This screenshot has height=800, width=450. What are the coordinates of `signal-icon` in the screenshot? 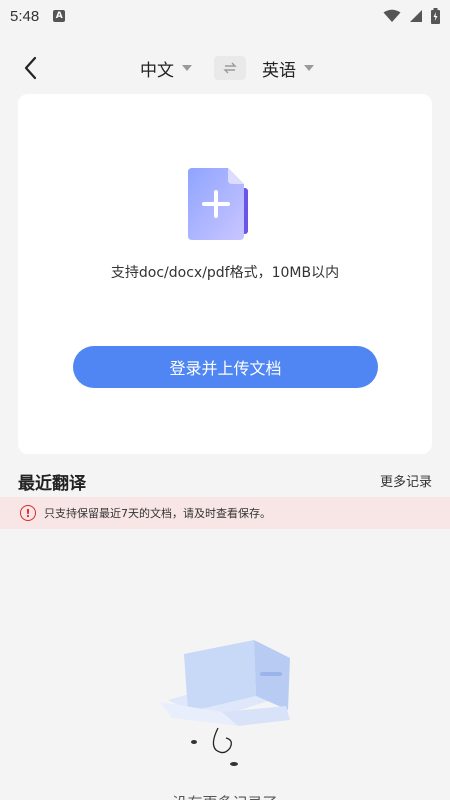 It's located at (416, 16).